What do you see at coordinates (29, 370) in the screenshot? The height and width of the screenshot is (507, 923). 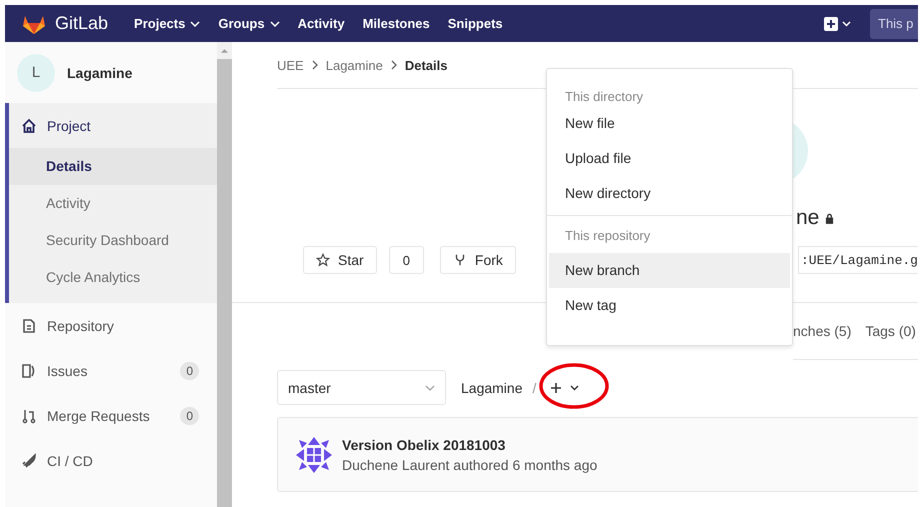 I see `issues-icon` at bounding box center [29, 370].